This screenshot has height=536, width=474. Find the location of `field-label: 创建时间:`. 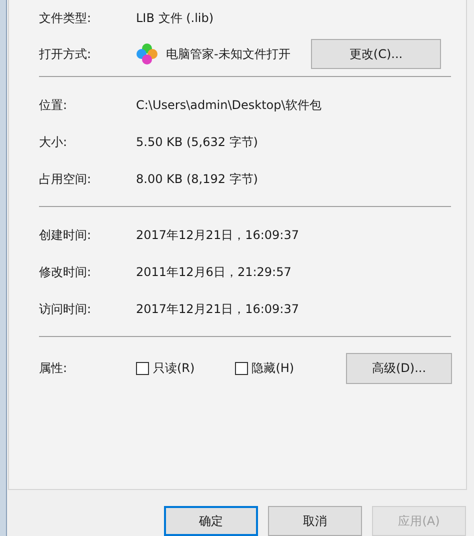

field-label: 创建时间: is located at coordinates (65, 235).